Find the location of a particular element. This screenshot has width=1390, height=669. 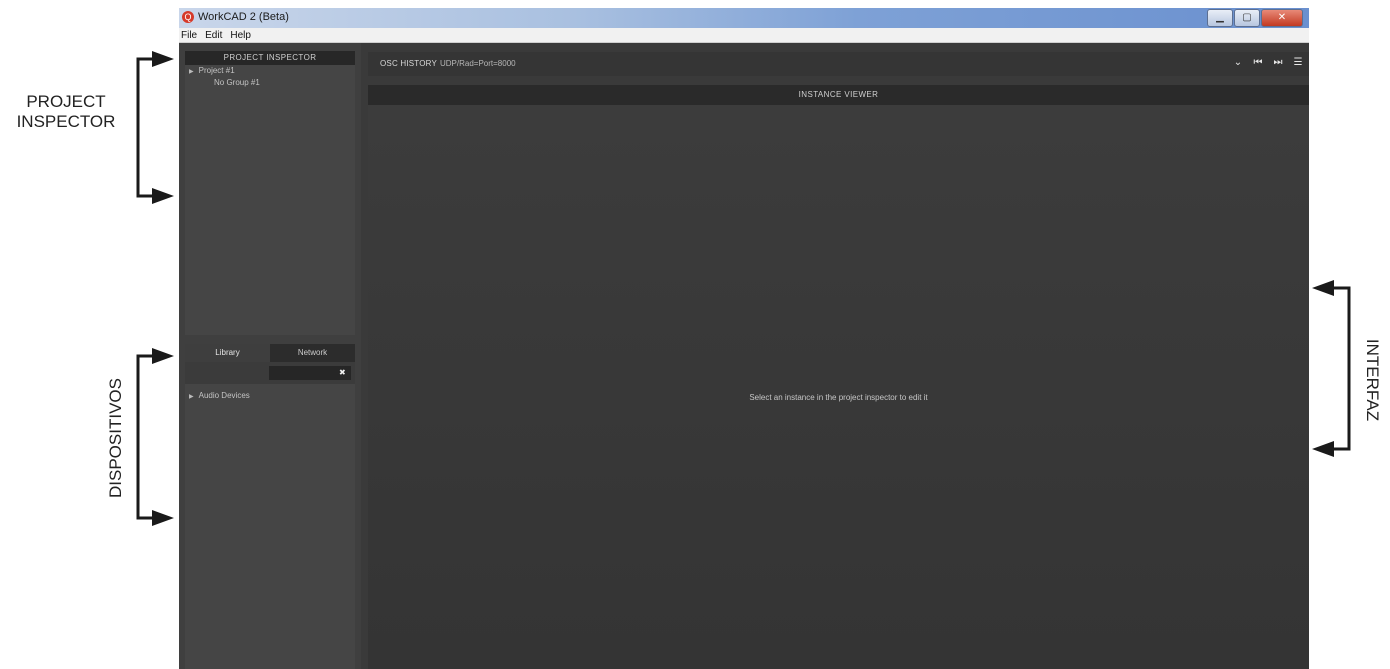

devices-tabs: Library Network is located at coordinates (270, 353).